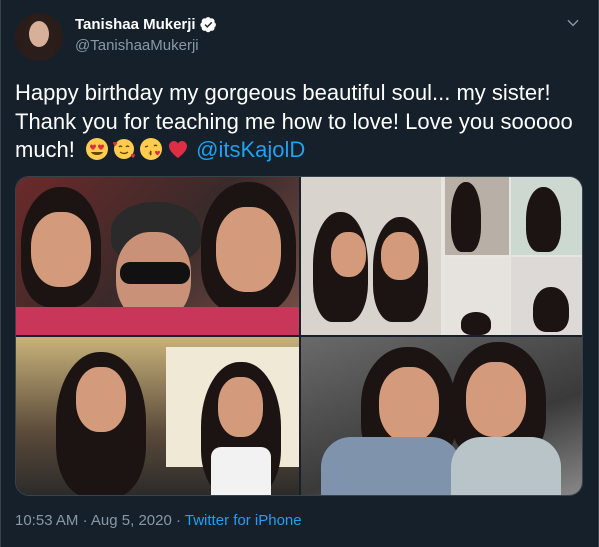 This screenshot has width=599, height=547. Describe the element at coordinates (155, 273) in the screenshot. I see `sunglasses-shape` at that location.